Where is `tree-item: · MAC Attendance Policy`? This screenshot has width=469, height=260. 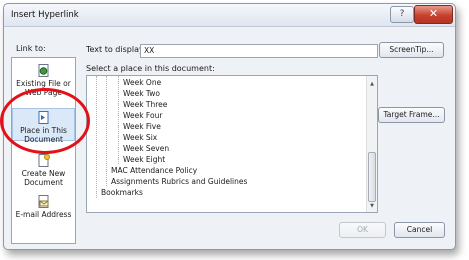 tree-item: · MAC Attendance Policy is located at coordinates (226, 170).